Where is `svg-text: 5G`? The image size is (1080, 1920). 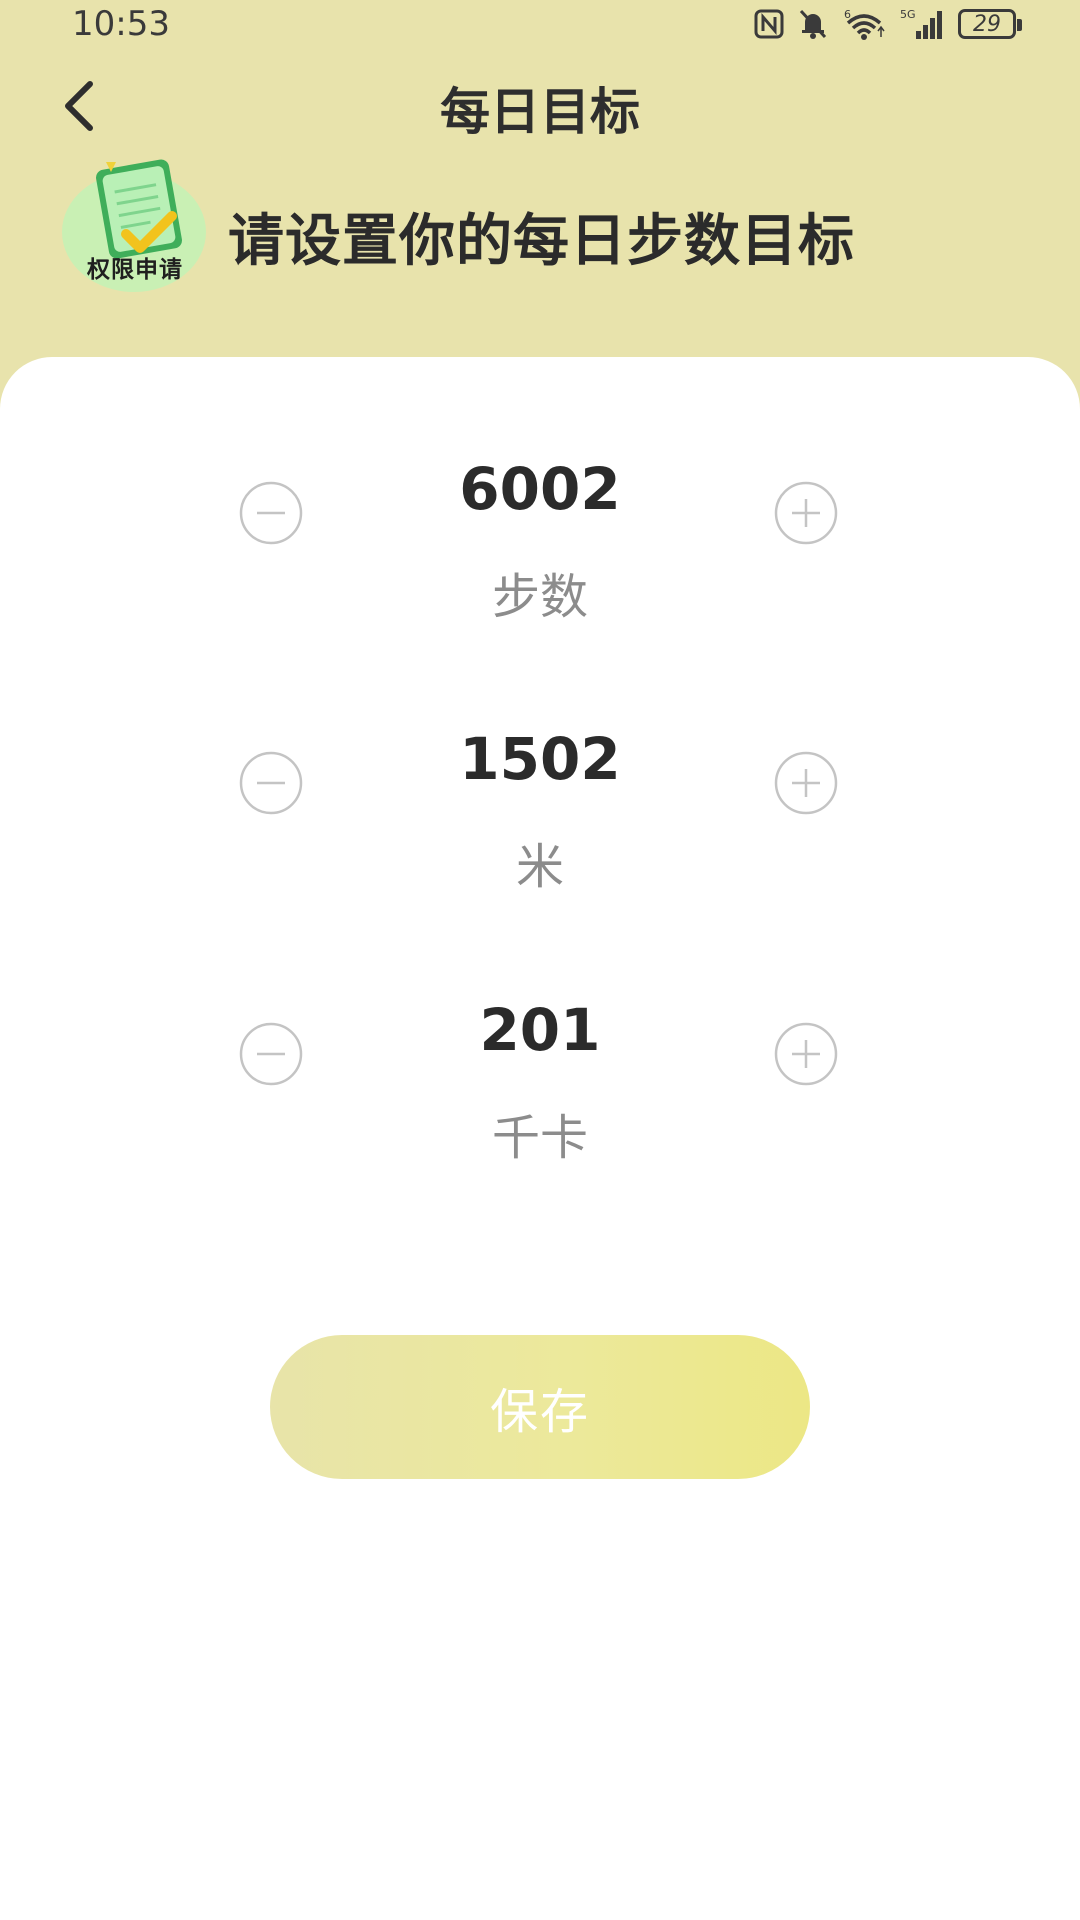 svg-text: 5G is located at coordinates (908, 14).